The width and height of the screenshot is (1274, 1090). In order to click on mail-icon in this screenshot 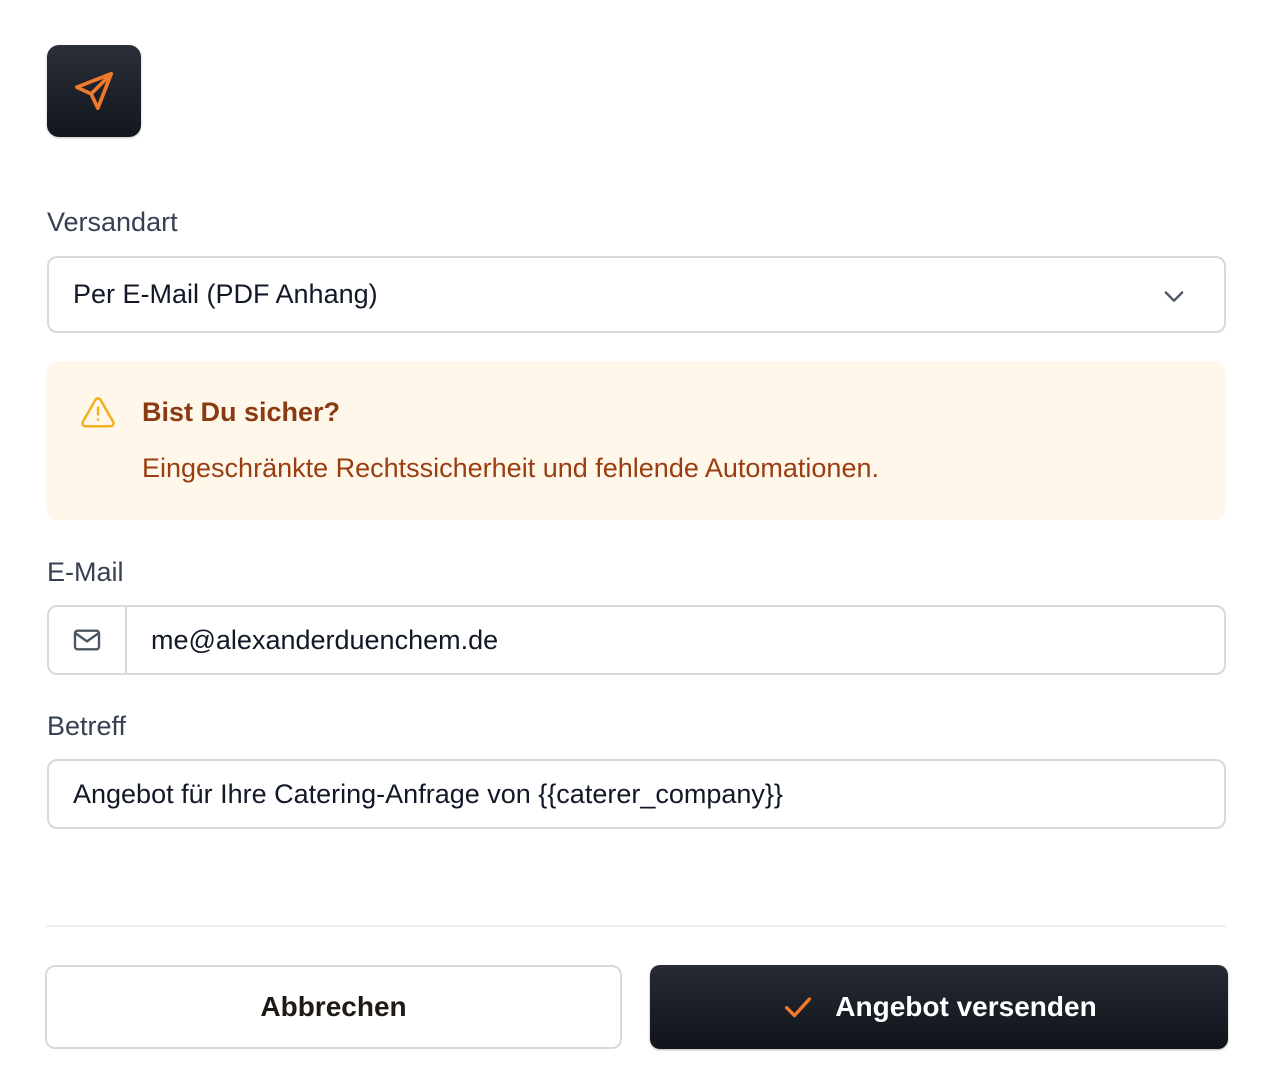, I will do `click(87, 640)`.